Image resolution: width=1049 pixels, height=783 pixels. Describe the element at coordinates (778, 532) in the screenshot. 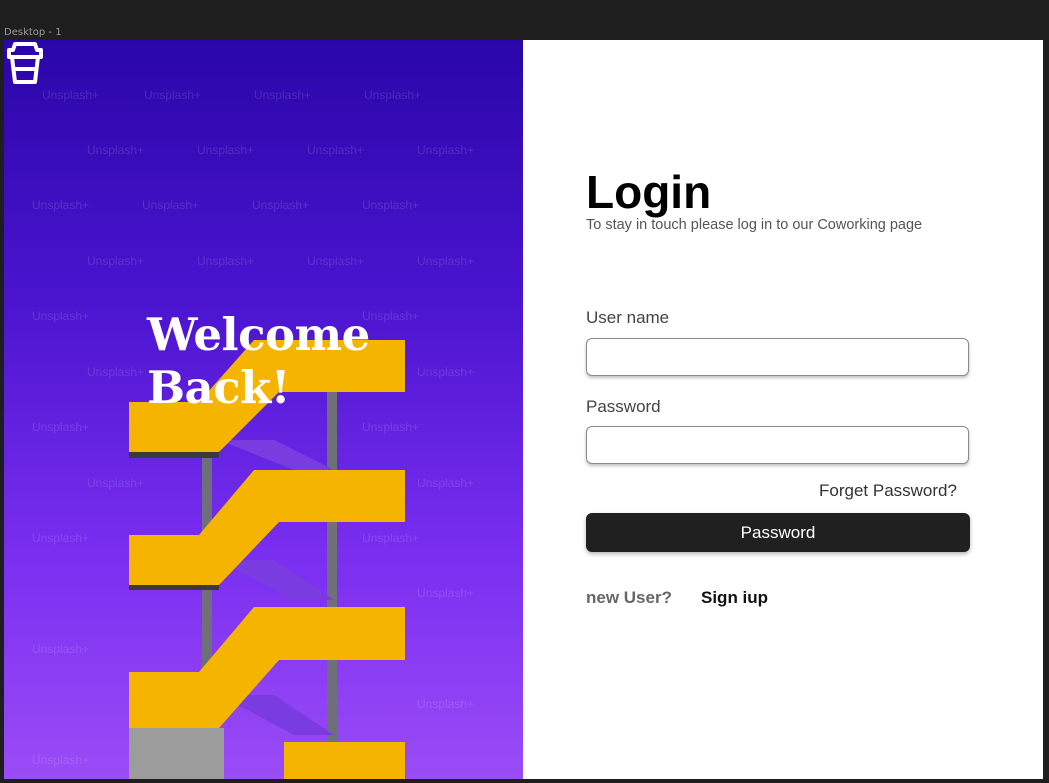

I see `submit-button: Password` at that location.